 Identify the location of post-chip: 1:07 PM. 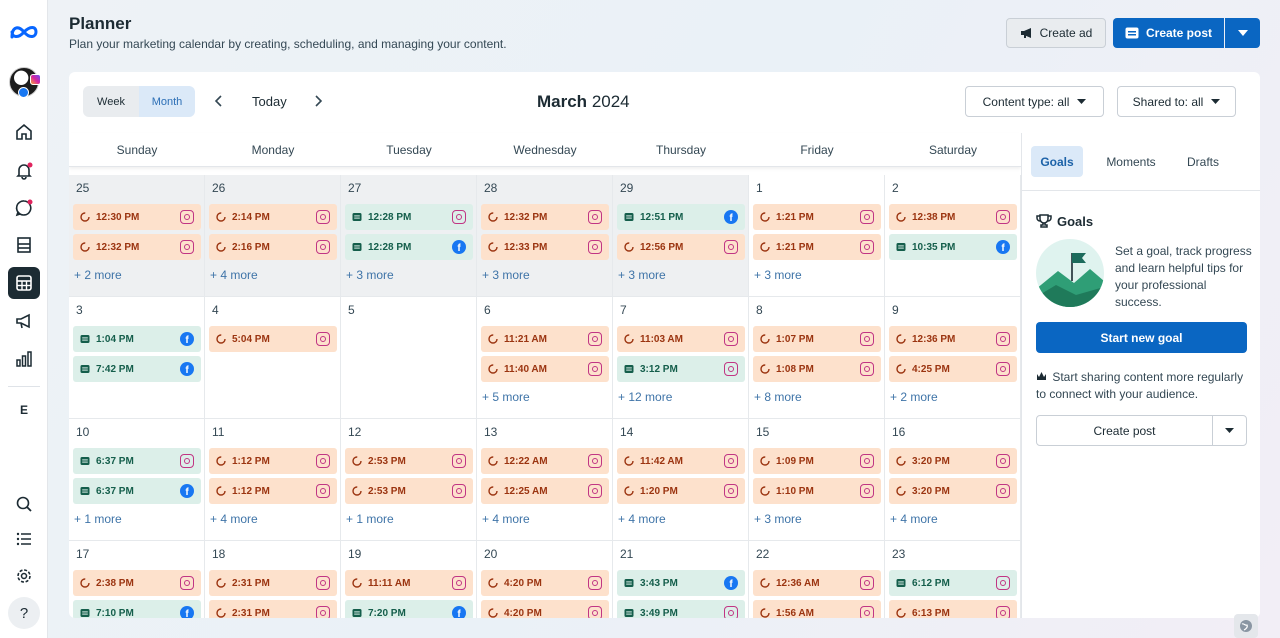
(817, 339).